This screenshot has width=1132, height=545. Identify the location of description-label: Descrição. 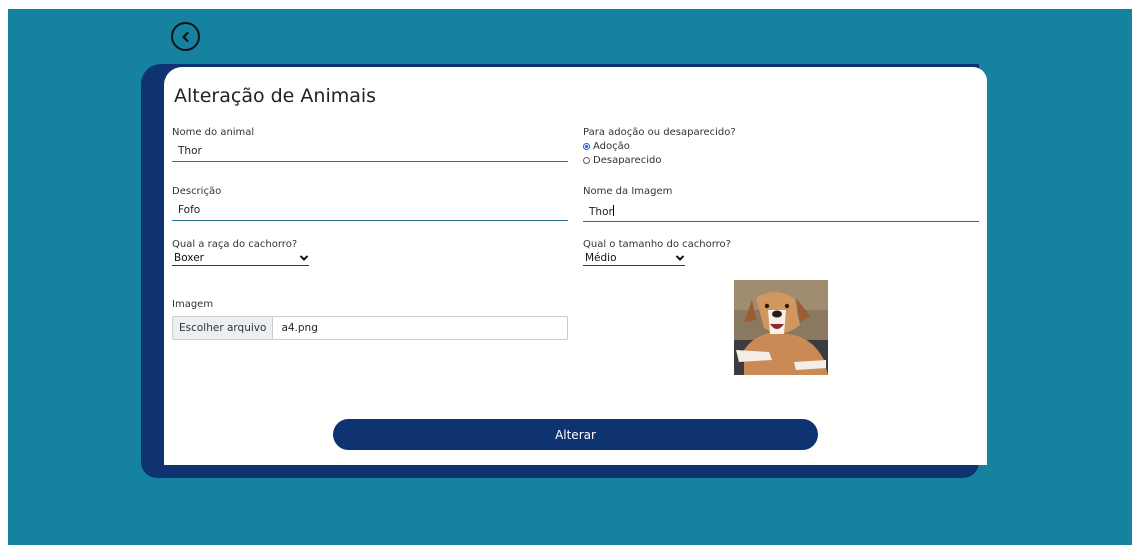
(197, 191).